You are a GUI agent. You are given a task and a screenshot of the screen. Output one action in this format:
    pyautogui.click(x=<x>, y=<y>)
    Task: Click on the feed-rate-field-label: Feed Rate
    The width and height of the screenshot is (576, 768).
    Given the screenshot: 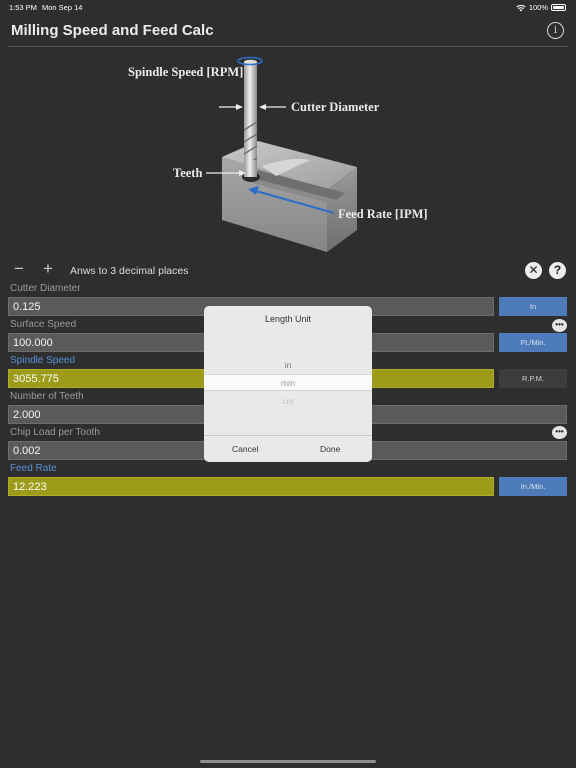 What is the action you would take?
    pyautogui.click(x=33, y=468)
    